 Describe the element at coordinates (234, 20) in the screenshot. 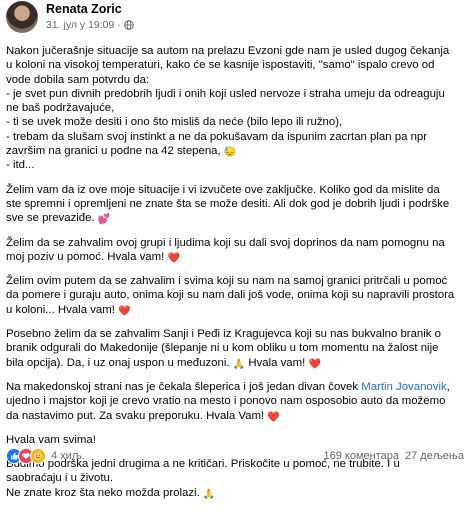

I see `post-header: Renata Zoric 31. јул у 19:09 ·` at that location.